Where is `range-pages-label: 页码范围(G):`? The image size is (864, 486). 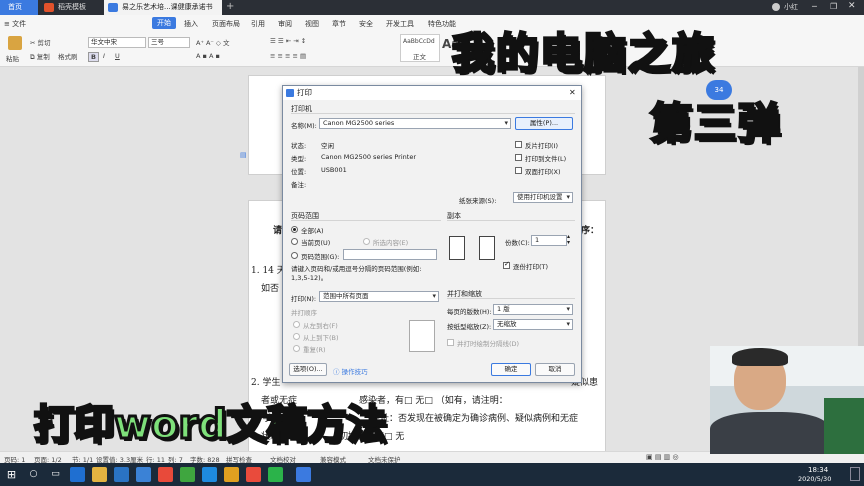
range-pages-label: 页码范围(G): is located at coordinates (320, 257).